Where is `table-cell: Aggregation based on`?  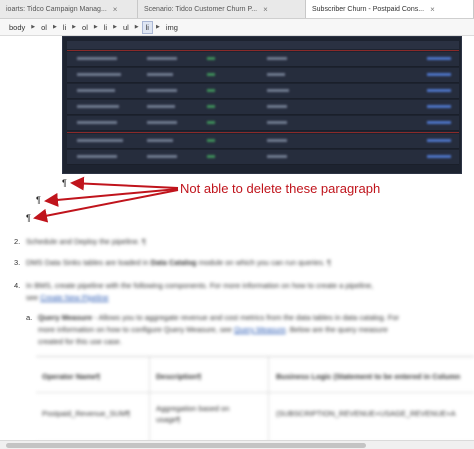
table-cell: Aggregation based on is located at coordinates (192, 408).